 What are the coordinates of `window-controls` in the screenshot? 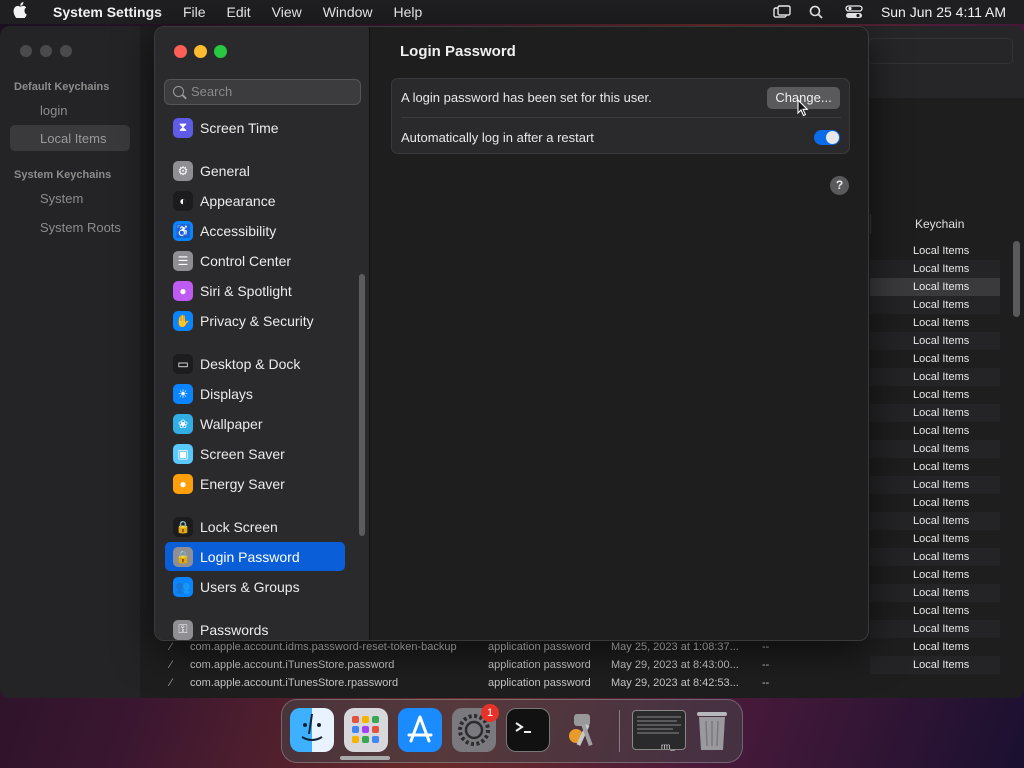 It's located at (46, 51).